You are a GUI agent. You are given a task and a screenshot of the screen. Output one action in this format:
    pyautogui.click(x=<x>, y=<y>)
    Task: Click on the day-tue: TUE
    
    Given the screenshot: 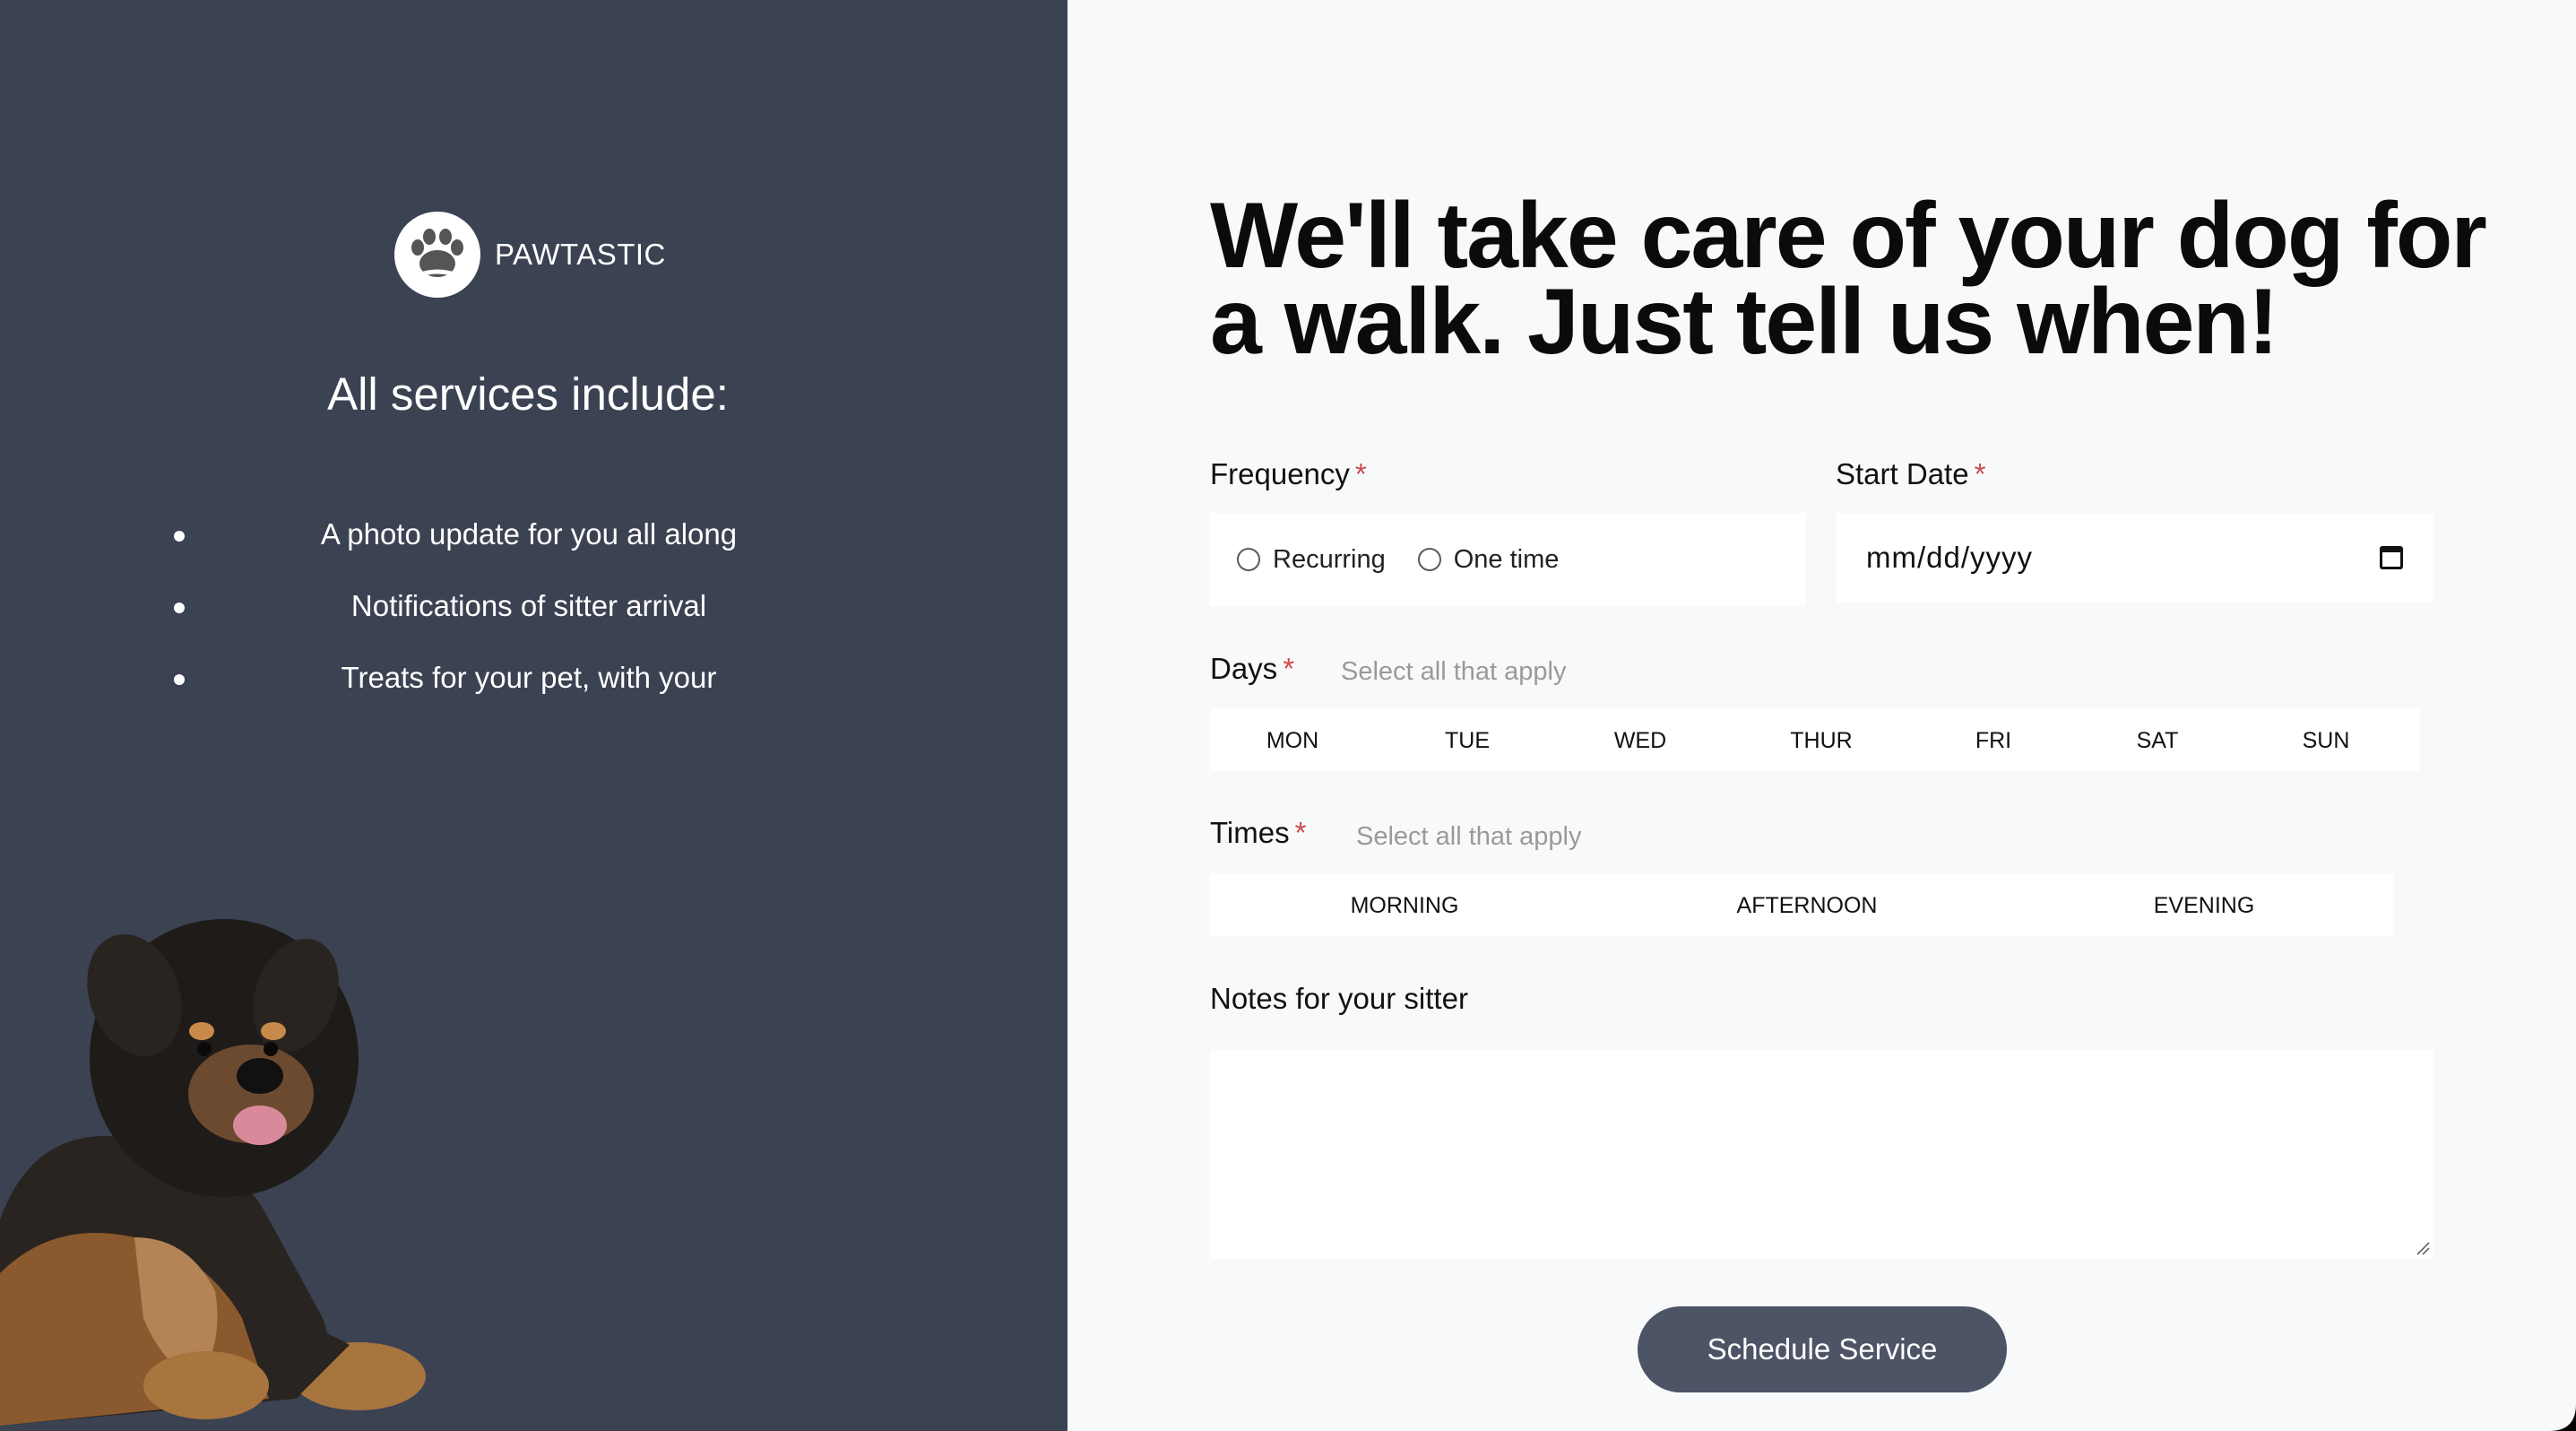 What is the action you would take?
    pyautogui.click(x=1467, y=741)
    